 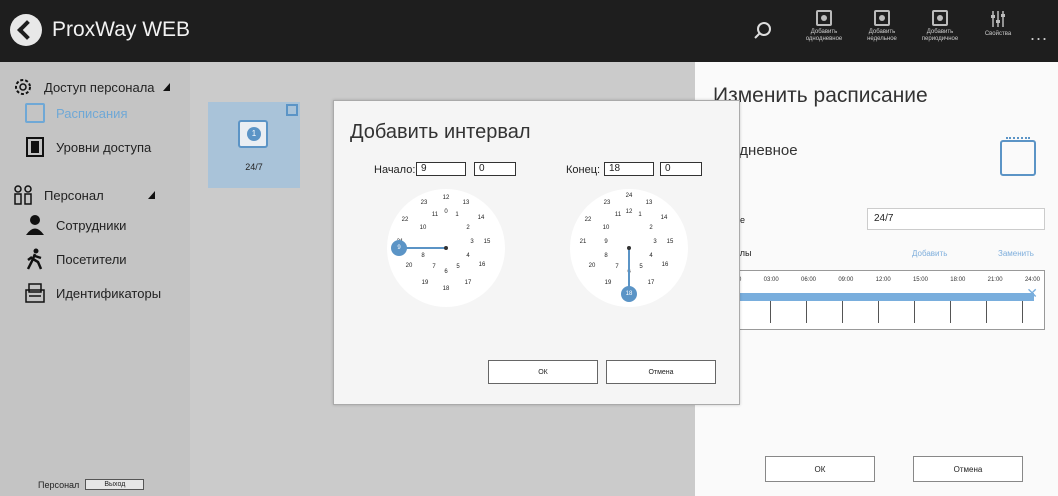 I want to click on panel-cancel-button: Отмена, so click(x=968, y=469).